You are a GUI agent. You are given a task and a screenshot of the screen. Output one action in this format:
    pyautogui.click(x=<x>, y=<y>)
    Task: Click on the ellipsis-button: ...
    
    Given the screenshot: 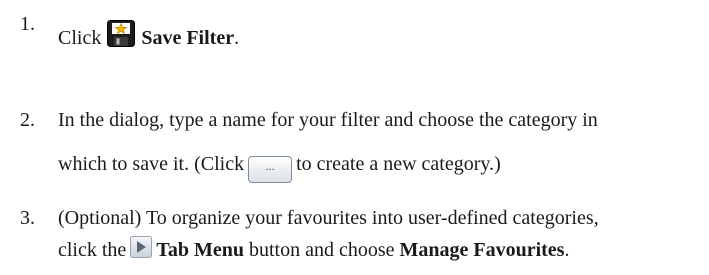 What is the action you would take?
    pyautogui.click(x=270, y=169)
    